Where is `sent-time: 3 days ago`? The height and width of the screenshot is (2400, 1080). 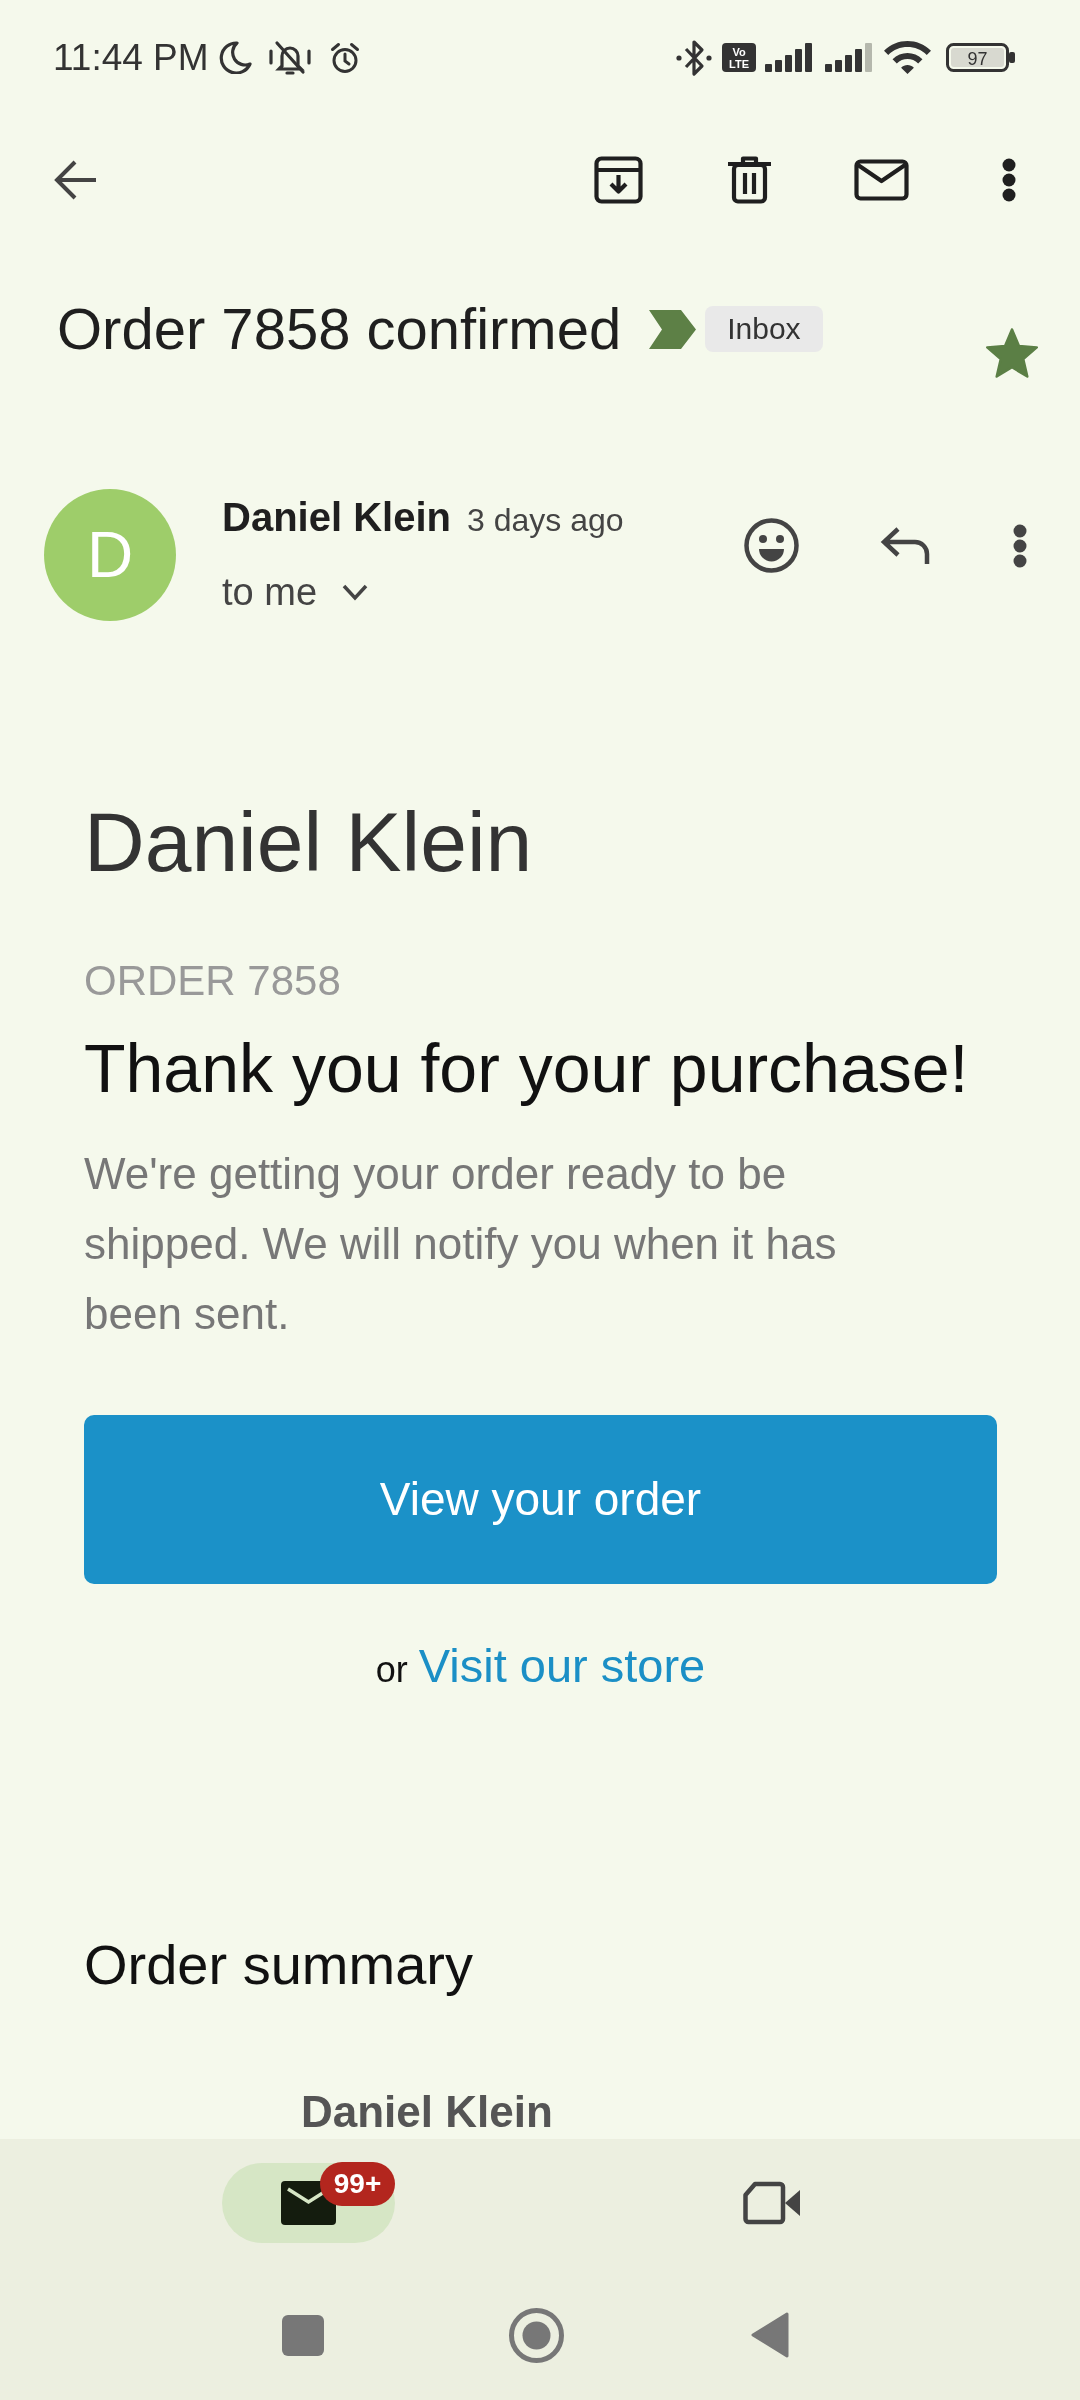 sent-time: 3 days ago is located at coordinates (545, 520).